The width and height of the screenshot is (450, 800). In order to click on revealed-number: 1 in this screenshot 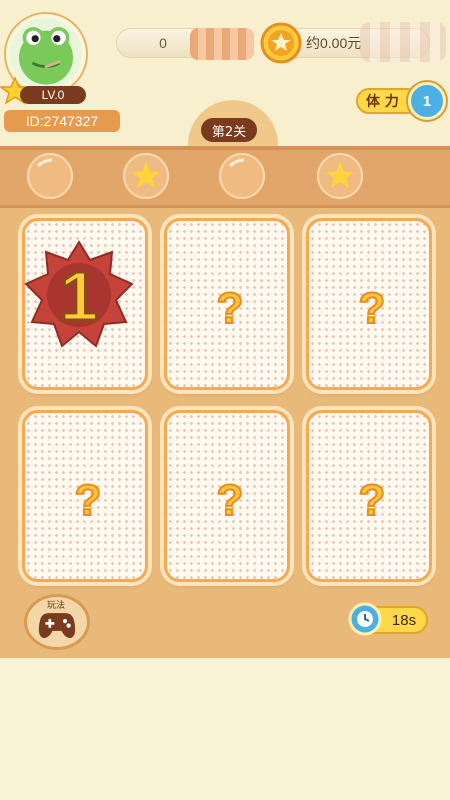, I will do `click(79, 296)`.